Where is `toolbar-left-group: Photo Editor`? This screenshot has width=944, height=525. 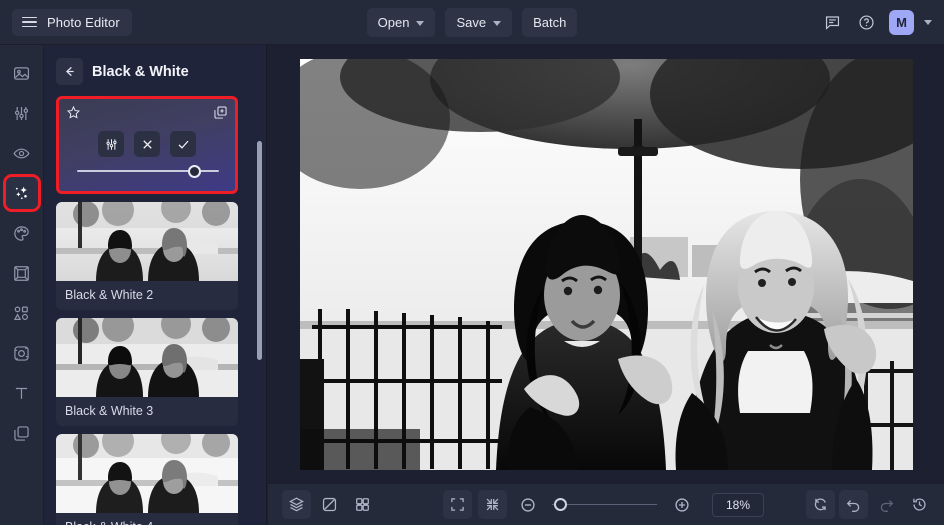 toolbar-left-group: Photo Editor is located at coordinates (72, 22).